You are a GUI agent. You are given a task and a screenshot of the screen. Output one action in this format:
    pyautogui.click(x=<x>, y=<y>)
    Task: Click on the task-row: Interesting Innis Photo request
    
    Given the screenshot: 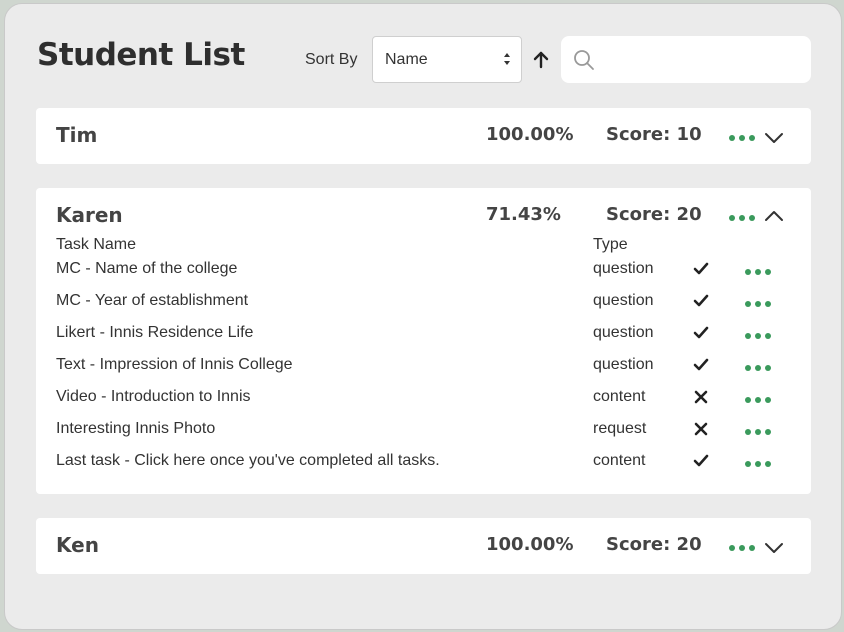 What is the action you would take?
    pyautogui.click(x=423, y=436)
    